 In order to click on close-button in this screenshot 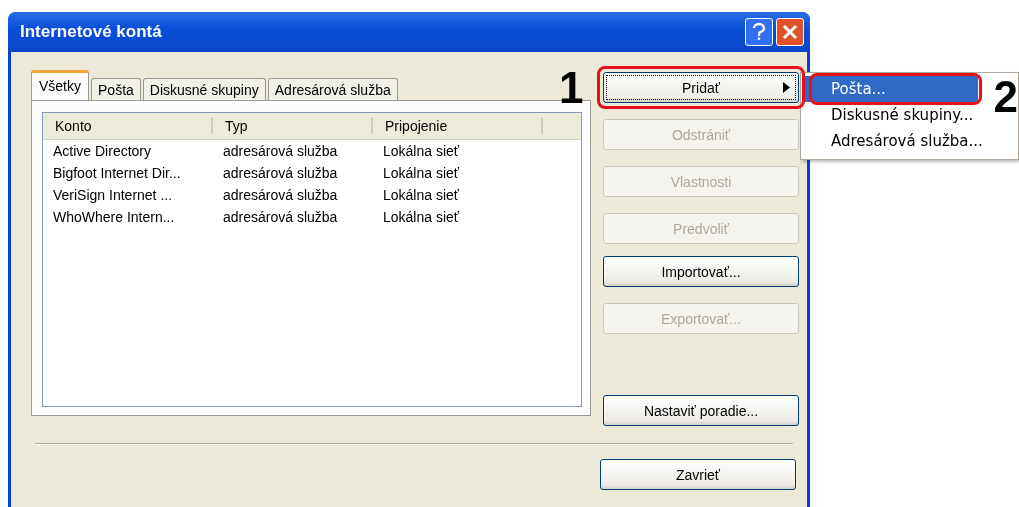, I will do `click(790, 32)`.